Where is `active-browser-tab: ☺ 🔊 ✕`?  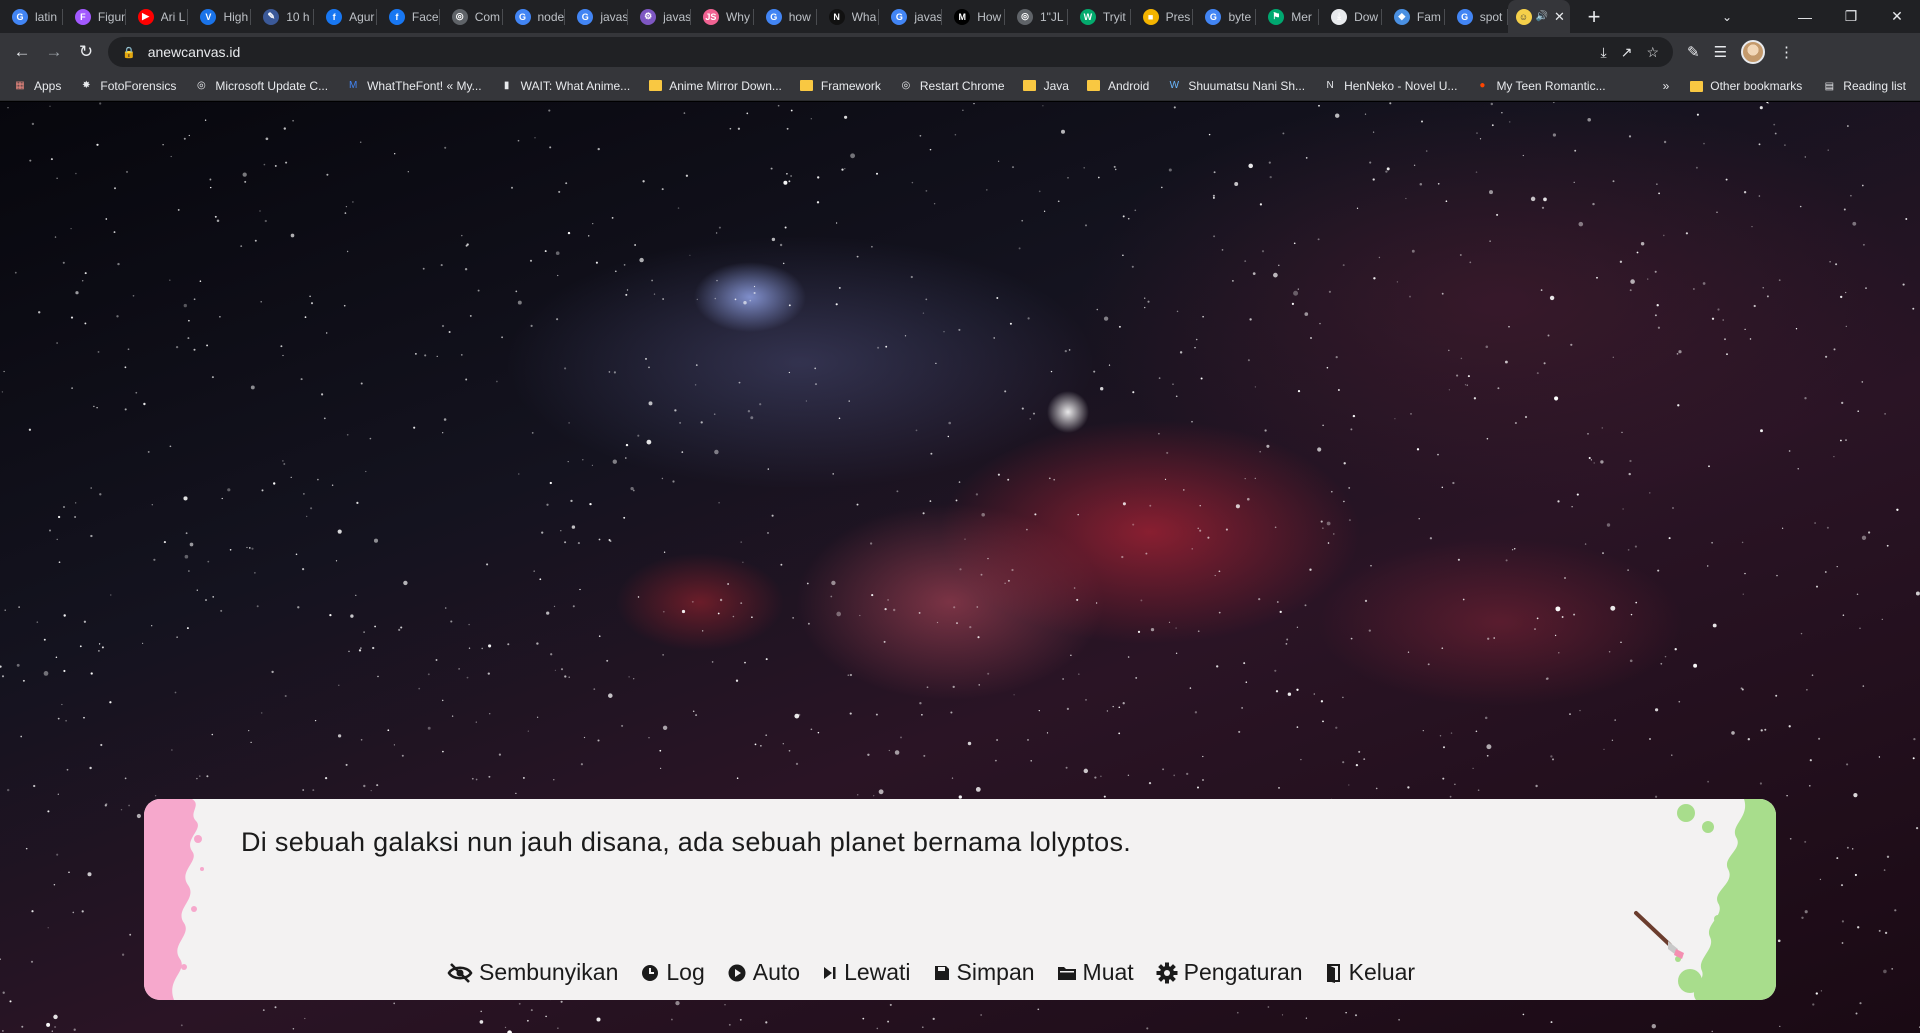
active-browser-tab: ☺ 🔊 ✕ is located at coordinates (1538, 16).